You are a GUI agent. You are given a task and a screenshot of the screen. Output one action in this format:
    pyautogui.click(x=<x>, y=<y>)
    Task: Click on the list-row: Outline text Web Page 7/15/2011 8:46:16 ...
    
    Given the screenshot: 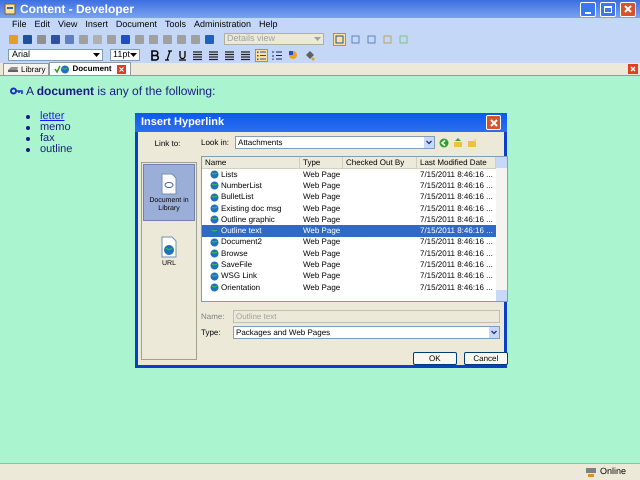 What is the action you would take?
    pyautogui.click(x=349, y=231)
    